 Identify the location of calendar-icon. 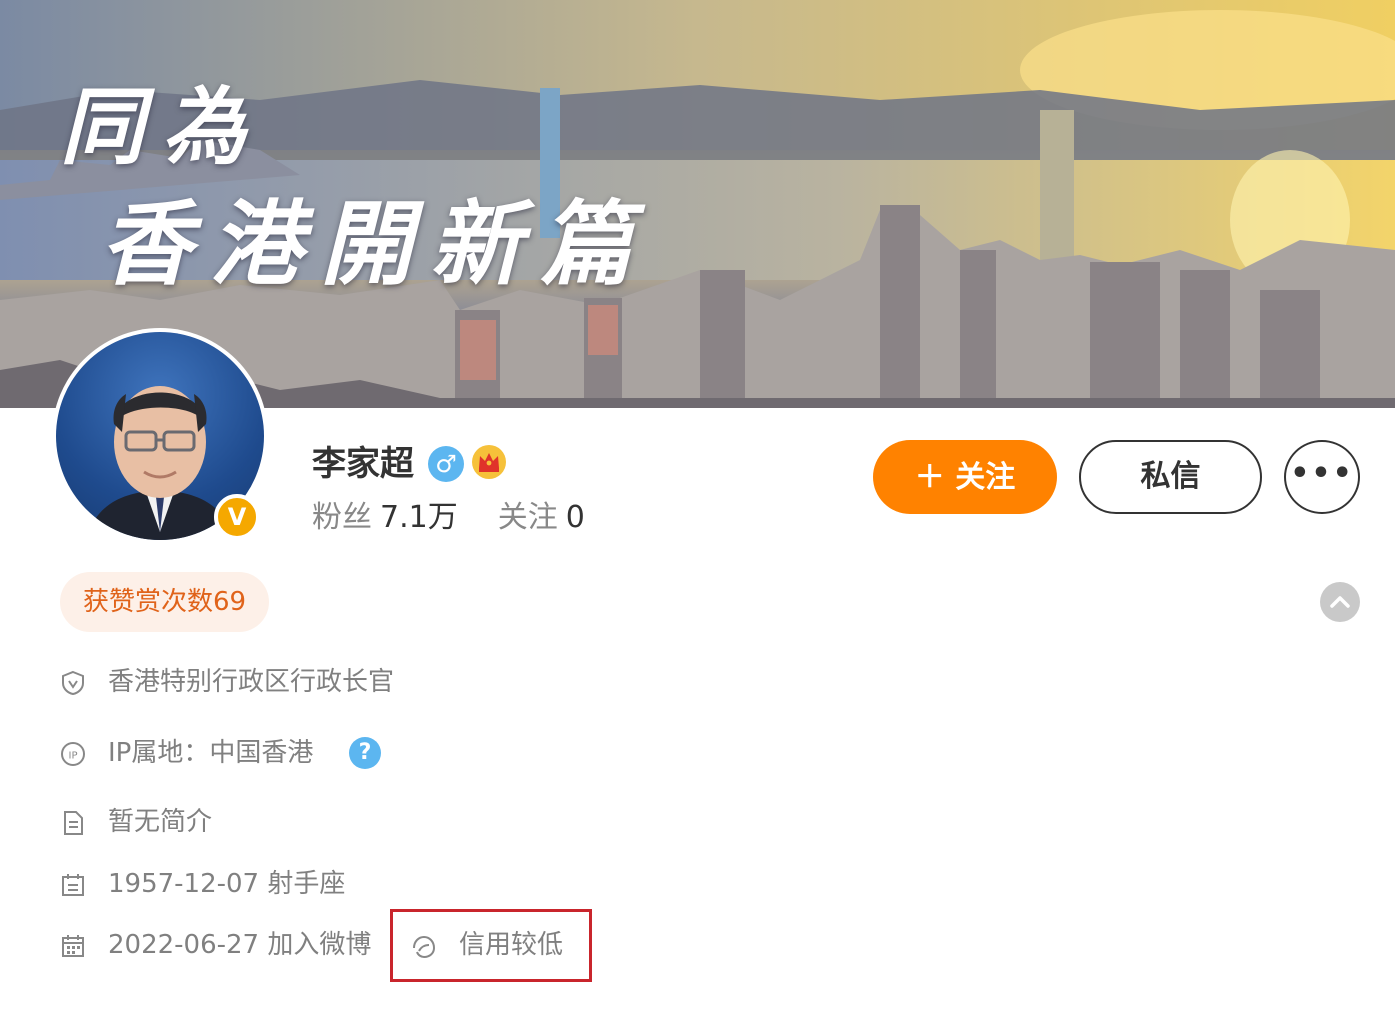
(73, 885).